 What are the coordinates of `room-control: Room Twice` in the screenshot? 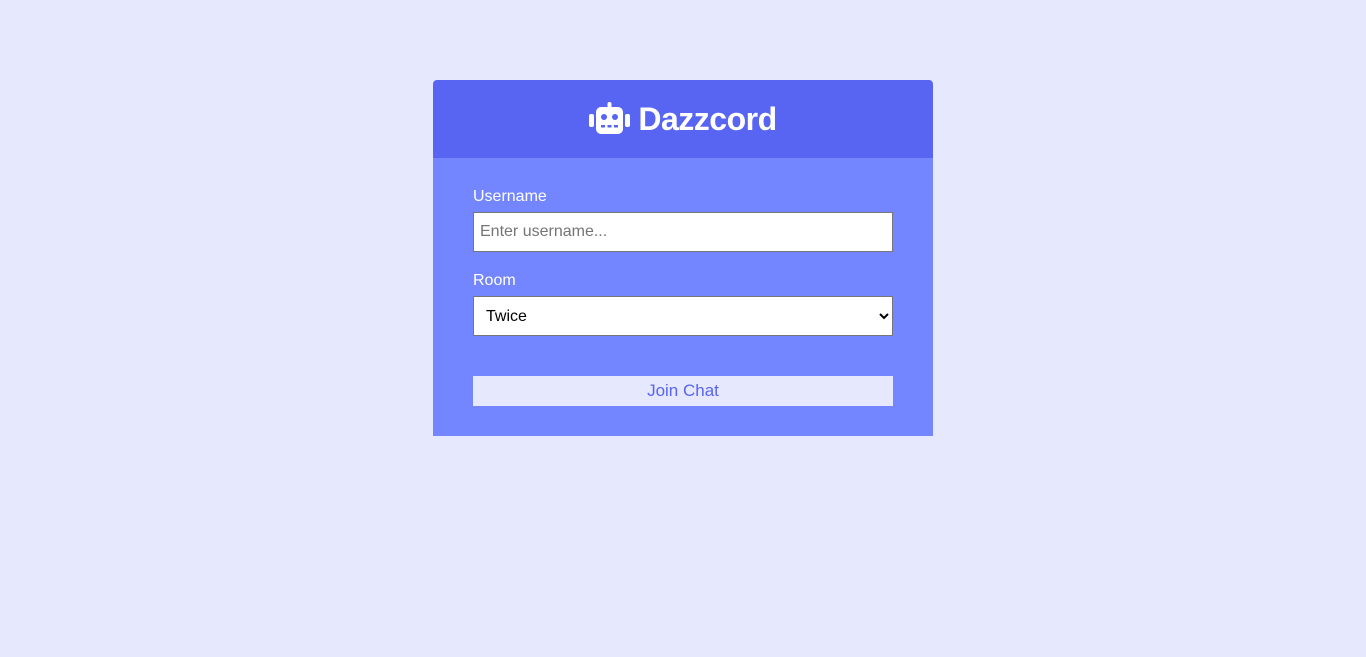 It's located at (683, 304).